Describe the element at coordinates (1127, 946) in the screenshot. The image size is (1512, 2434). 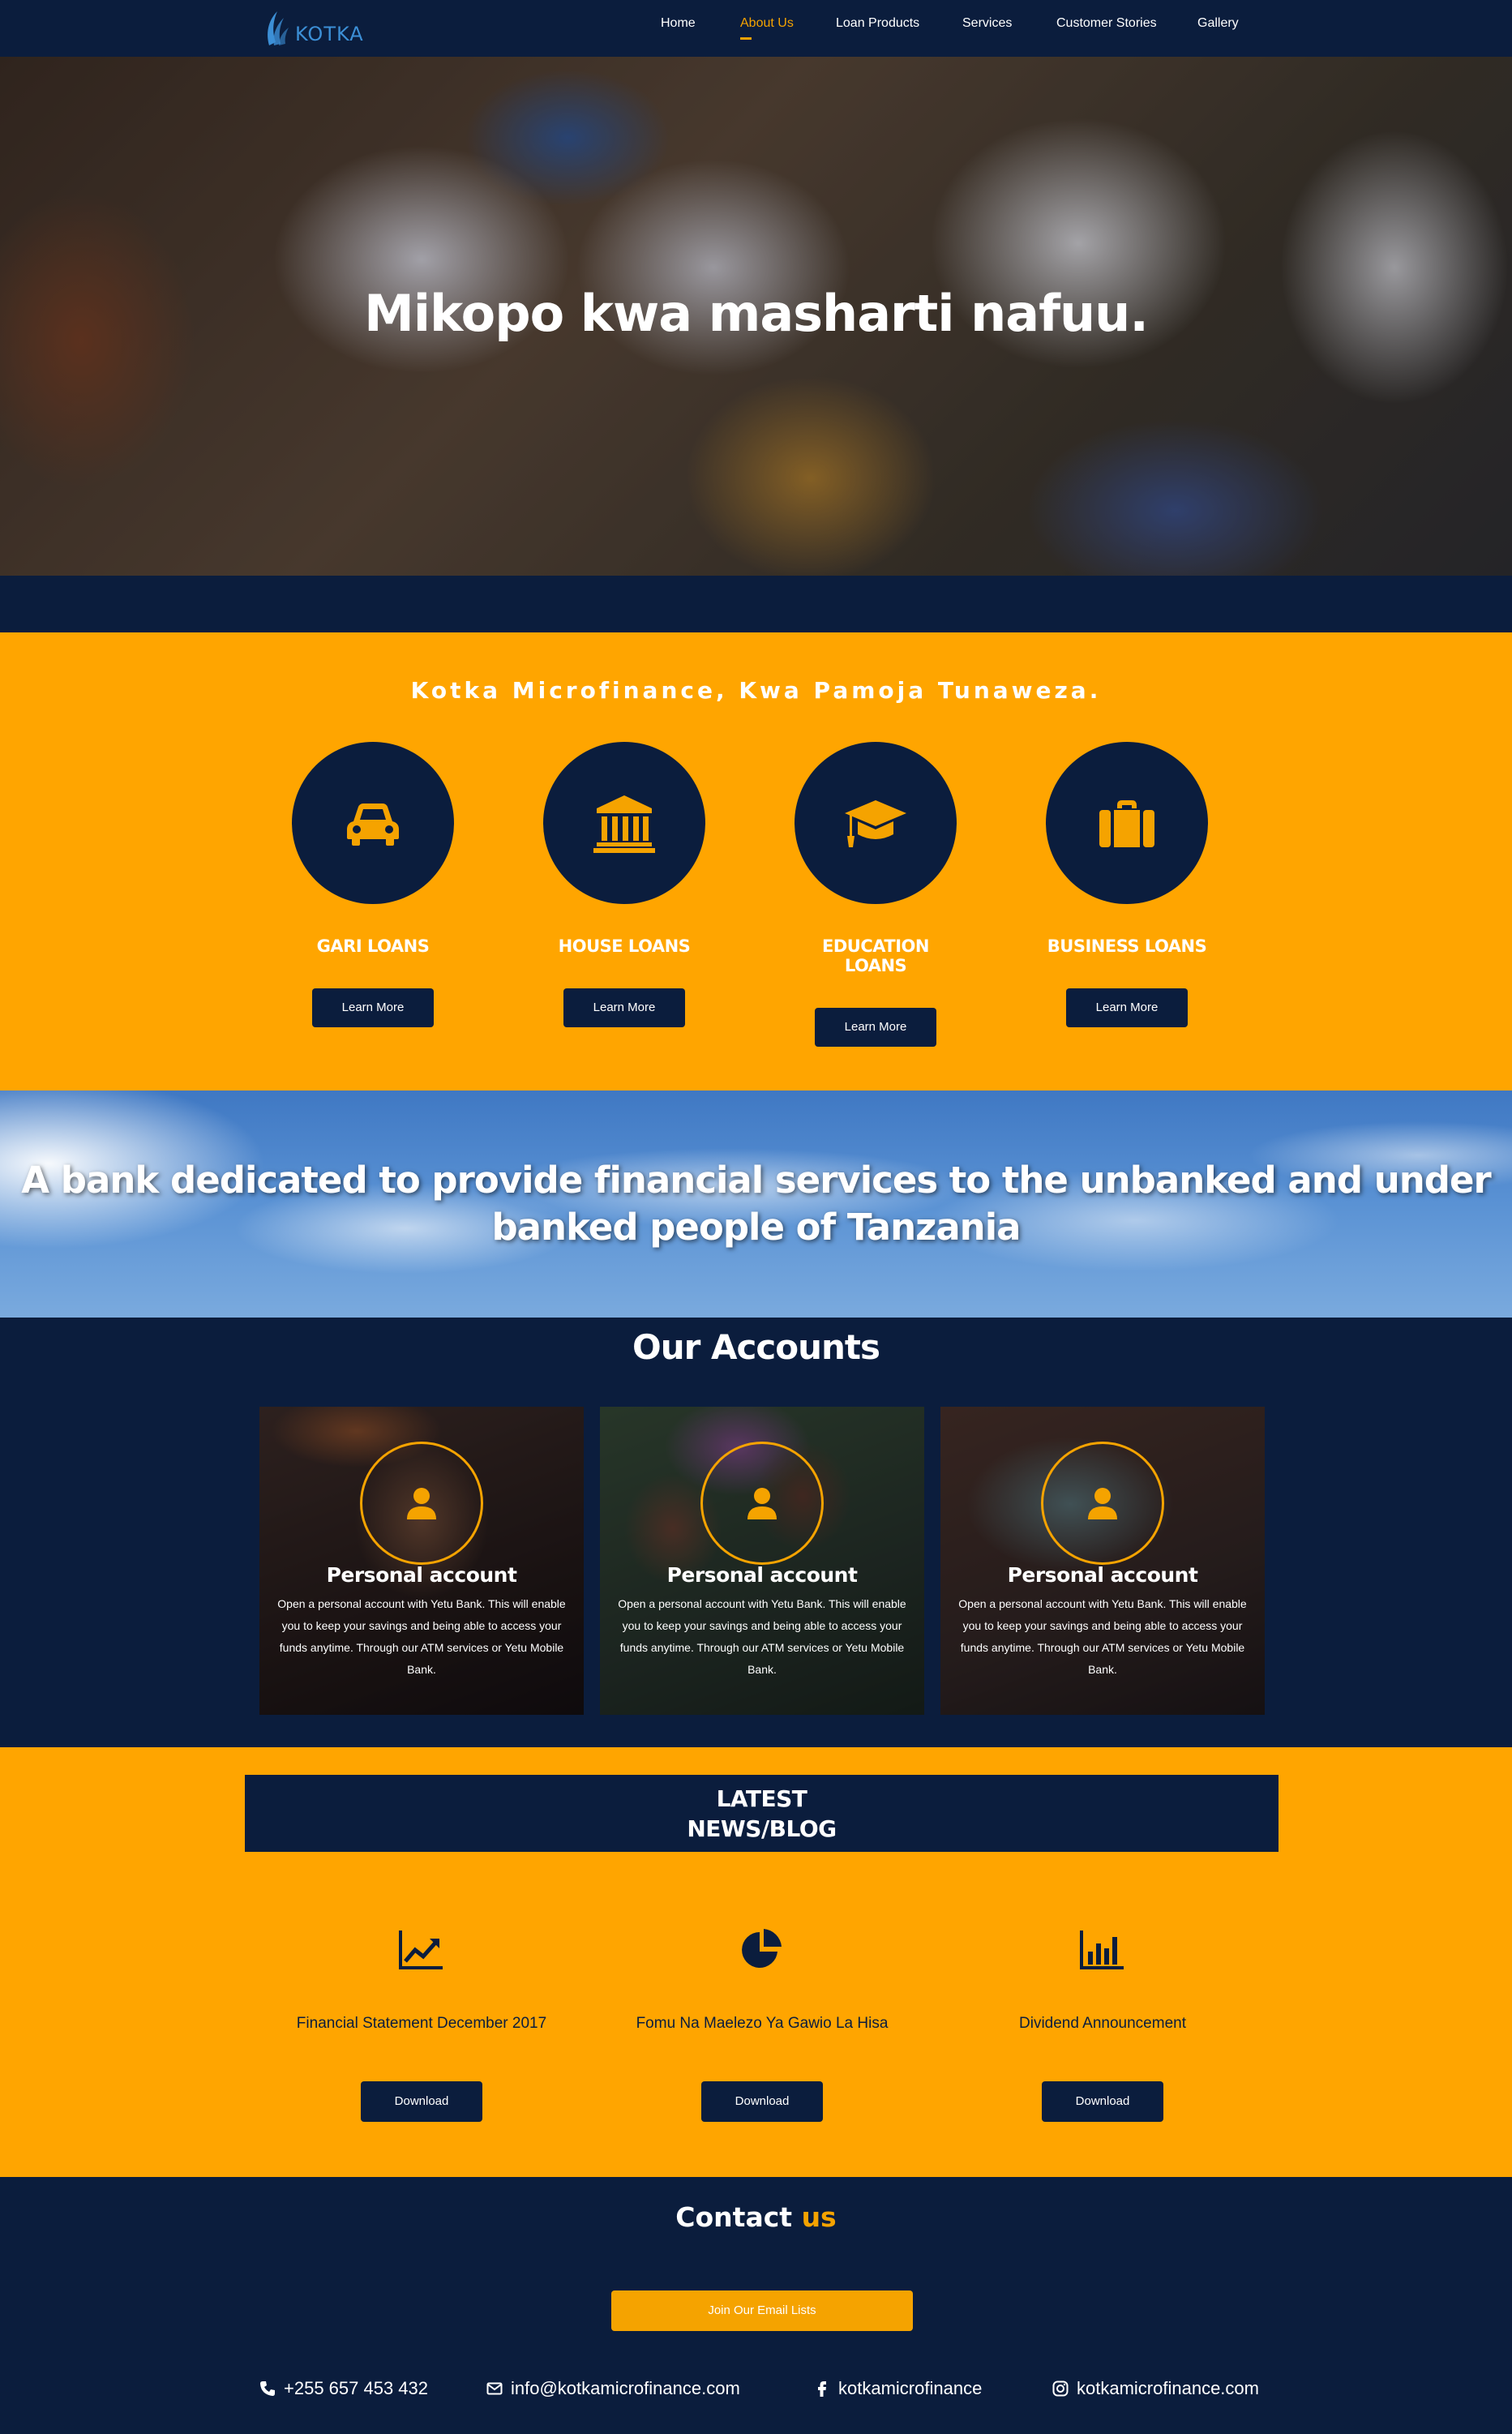
I see `loan-label: BUSINESS LOANS` at that location.